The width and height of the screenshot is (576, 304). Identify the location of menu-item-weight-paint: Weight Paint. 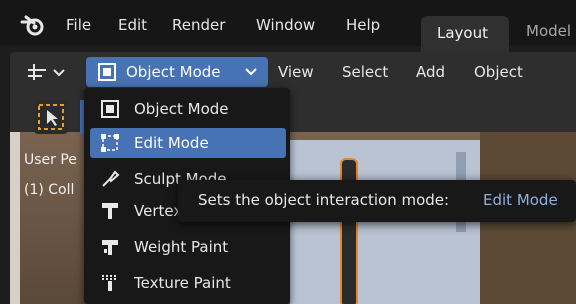
(188, 247).